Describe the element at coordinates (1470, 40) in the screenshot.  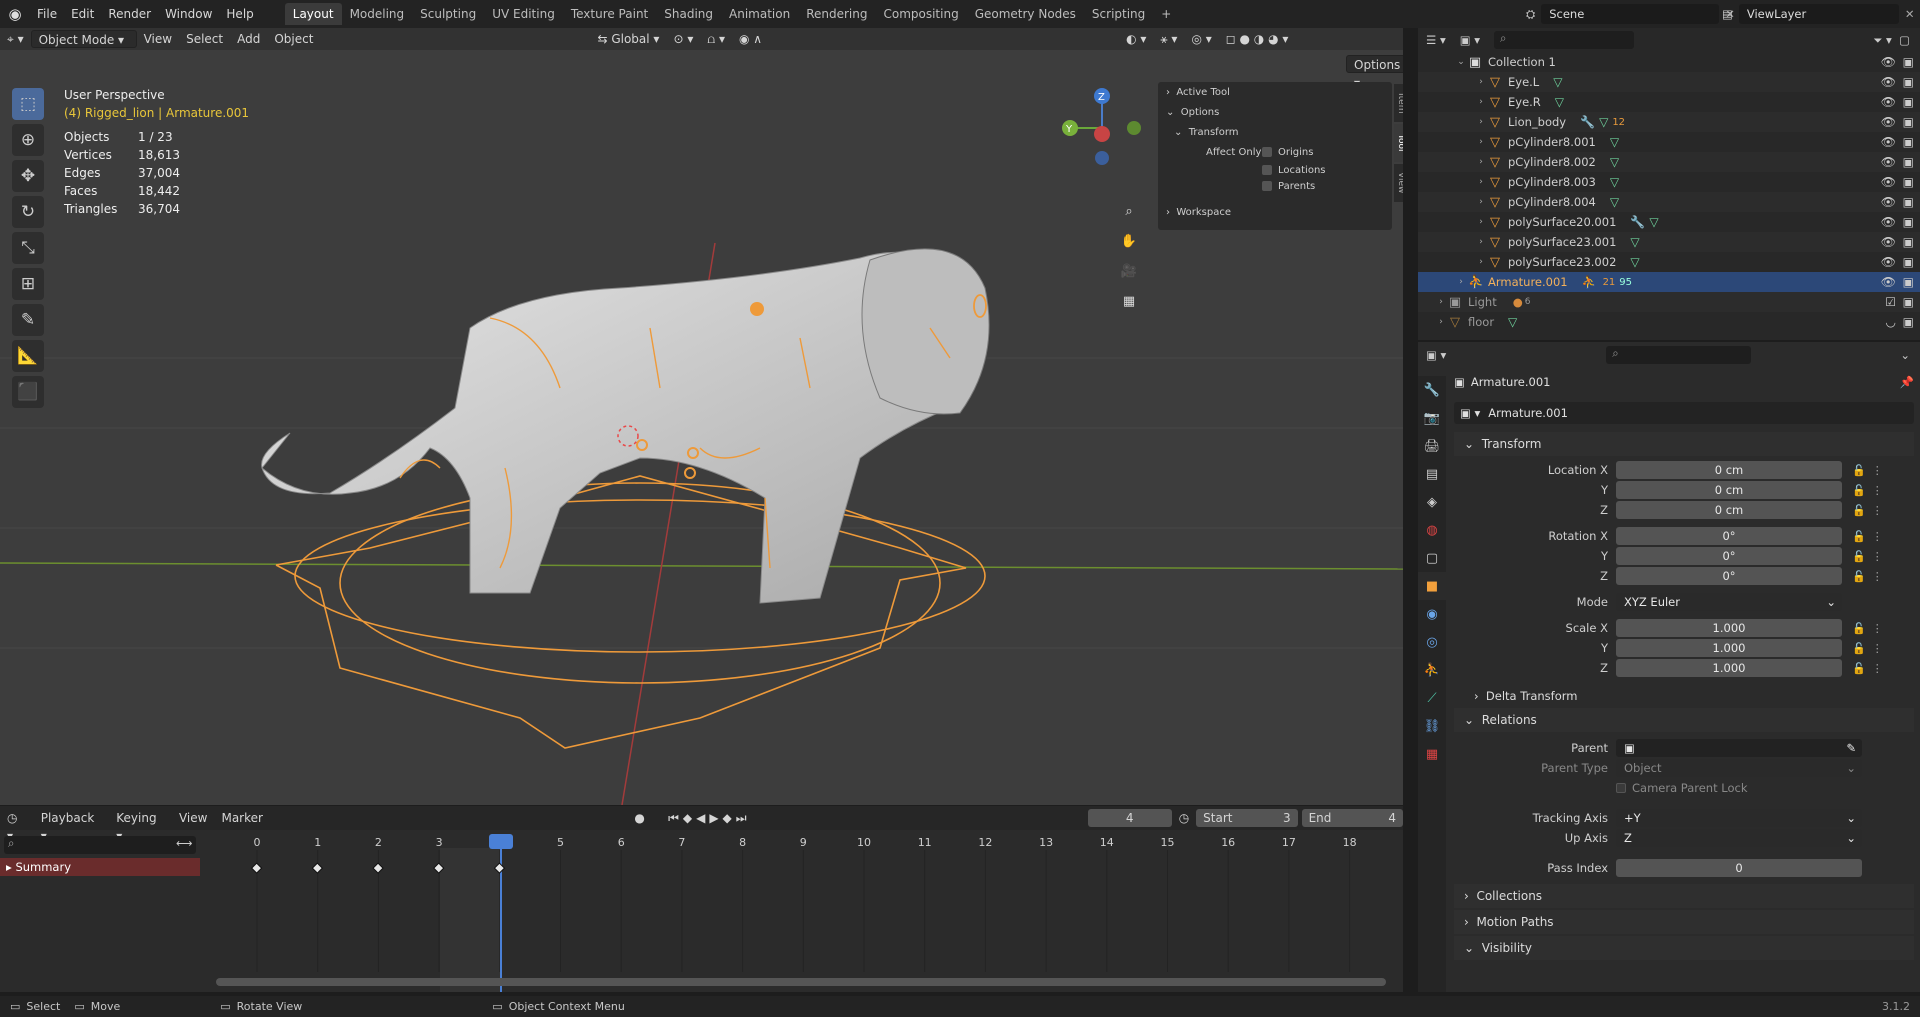
I see `display-mode-icon: ▣ ▾` at that location.